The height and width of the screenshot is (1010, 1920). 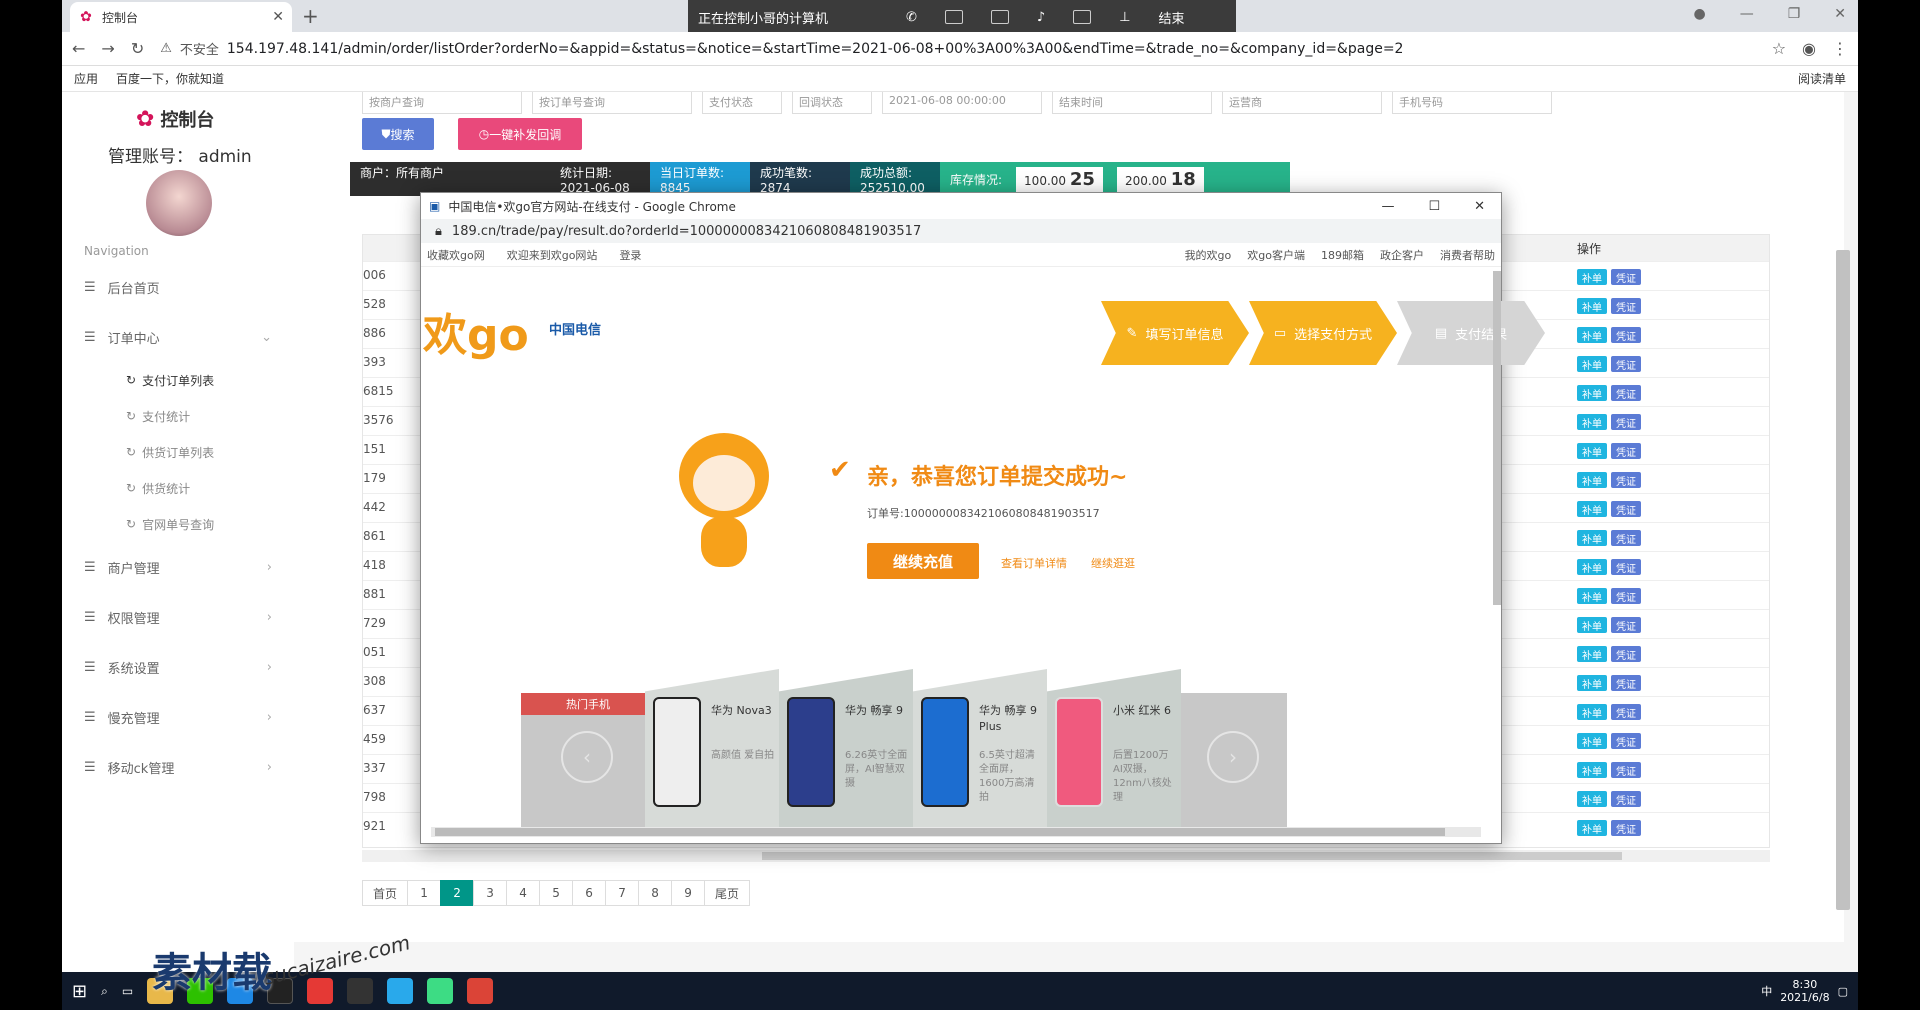 What do you see at coordinates (178, 287) in the screenshot?
I see `sidebar-item-home: ☰ 后台首页` at bounding box center [178, 287].